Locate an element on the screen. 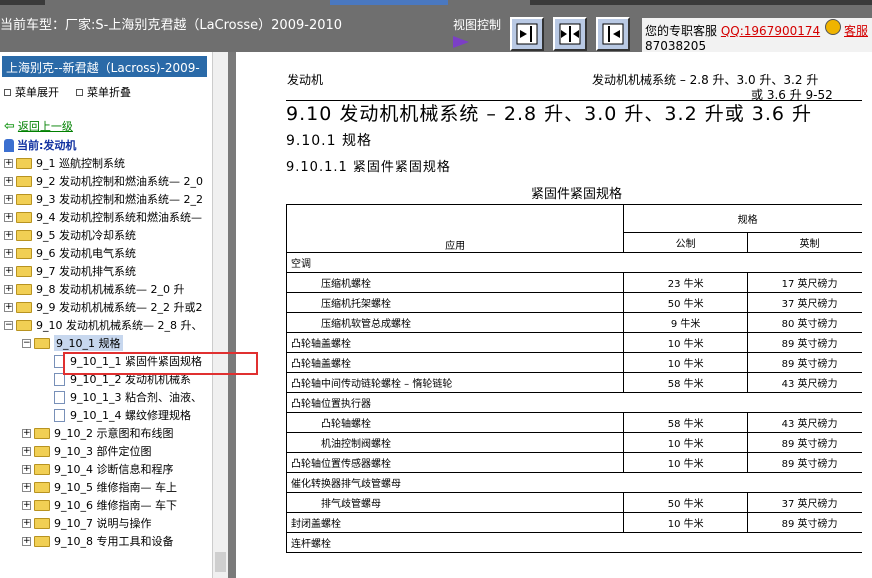 The height and width of the screenshot is (578, 872). view-expand-left-button is located at coordinates (613, 34).